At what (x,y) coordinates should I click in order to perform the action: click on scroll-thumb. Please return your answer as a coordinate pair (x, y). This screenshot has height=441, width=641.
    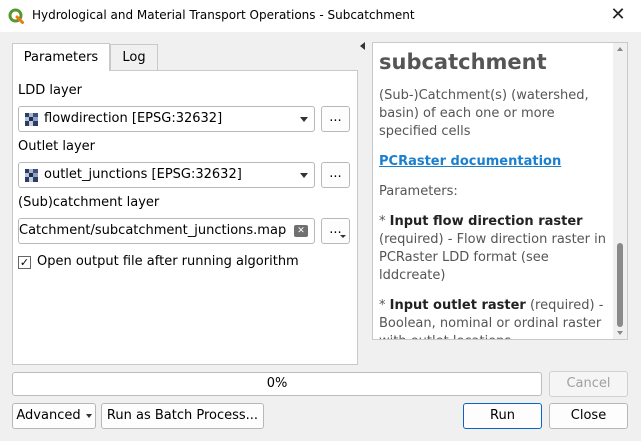
    Looking at the image, I should click on (620, 285).